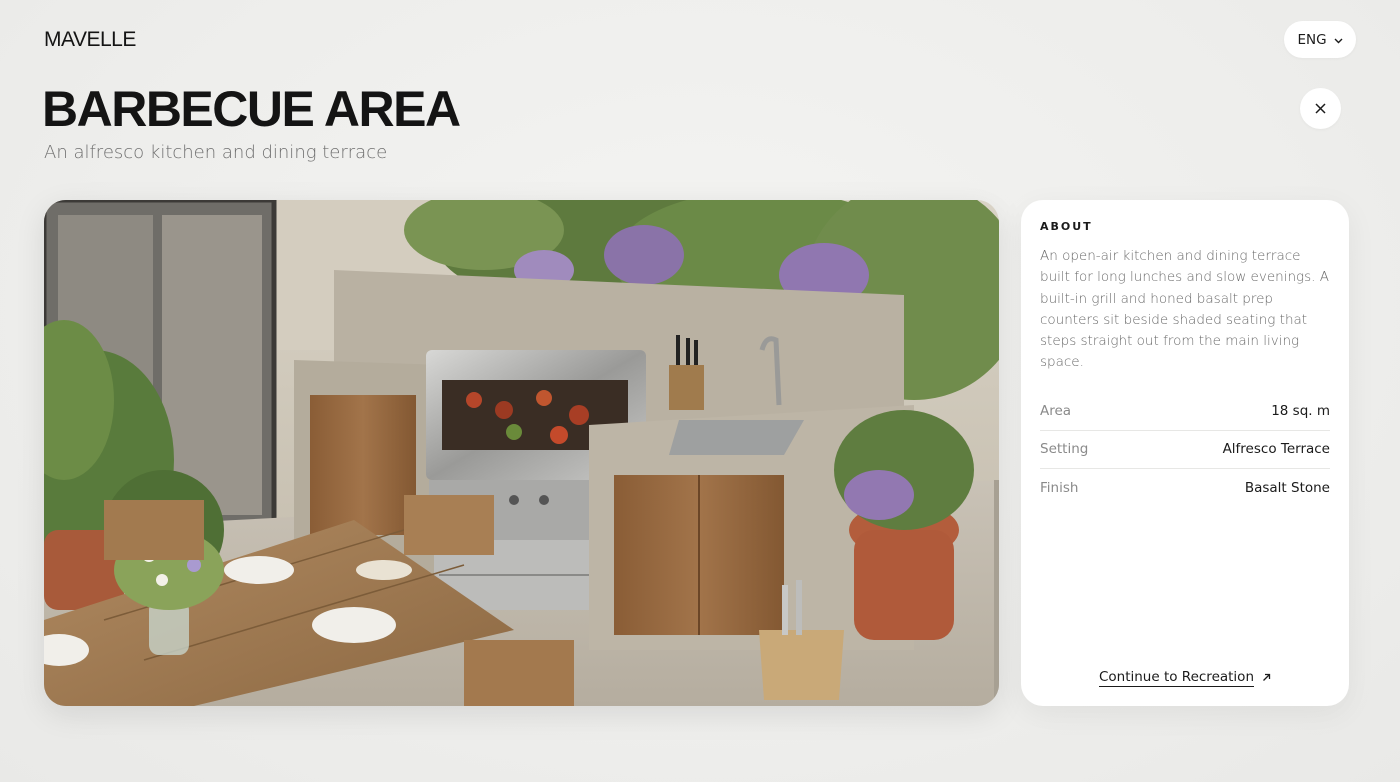  Describe the element at coordinates (216, 152) in the screenshot. I see `page-subtitle: An alfresco kitchen and dining terrace` at that location.